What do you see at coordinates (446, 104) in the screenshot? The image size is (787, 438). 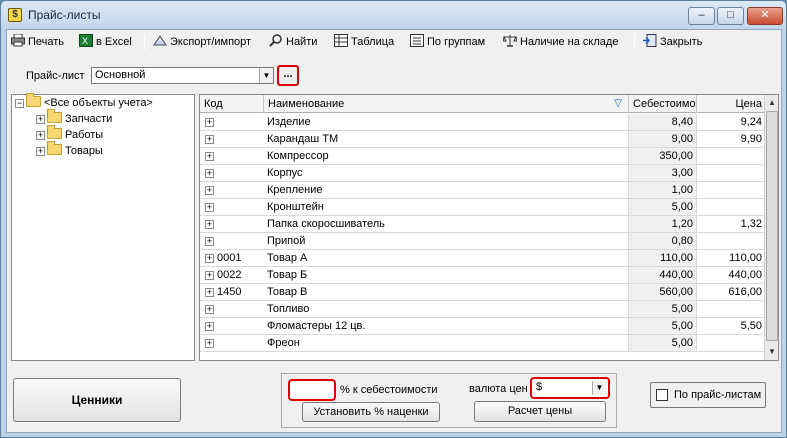 I see `column-header-name: Наименование ▽` at bounding box center [446, 104].